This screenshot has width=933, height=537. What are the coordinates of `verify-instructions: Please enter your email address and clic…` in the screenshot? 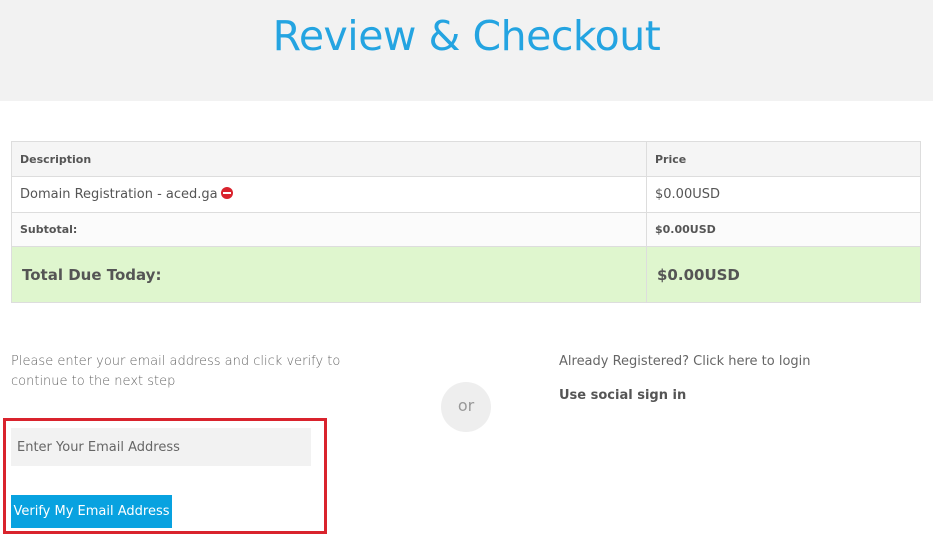 It's located at (176, 371).